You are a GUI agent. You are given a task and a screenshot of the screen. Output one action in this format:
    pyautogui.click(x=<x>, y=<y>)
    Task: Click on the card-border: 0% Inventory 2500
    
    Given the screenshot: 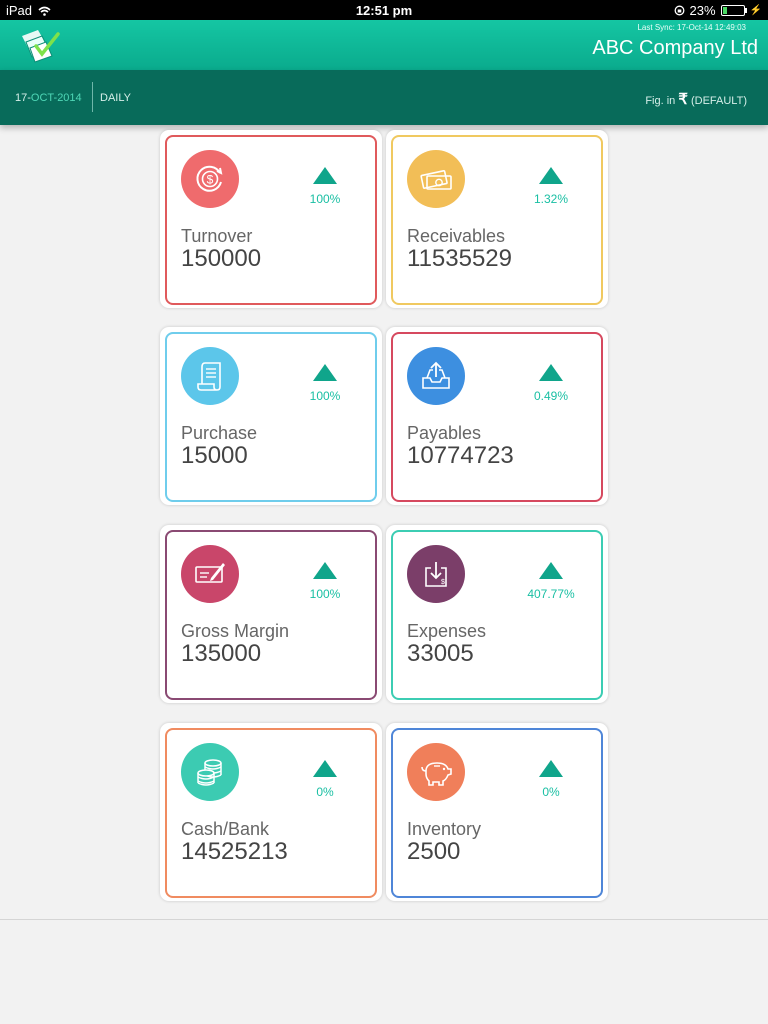 What is the action you would take?
    pyautogui.click(x=497, y=813)
    